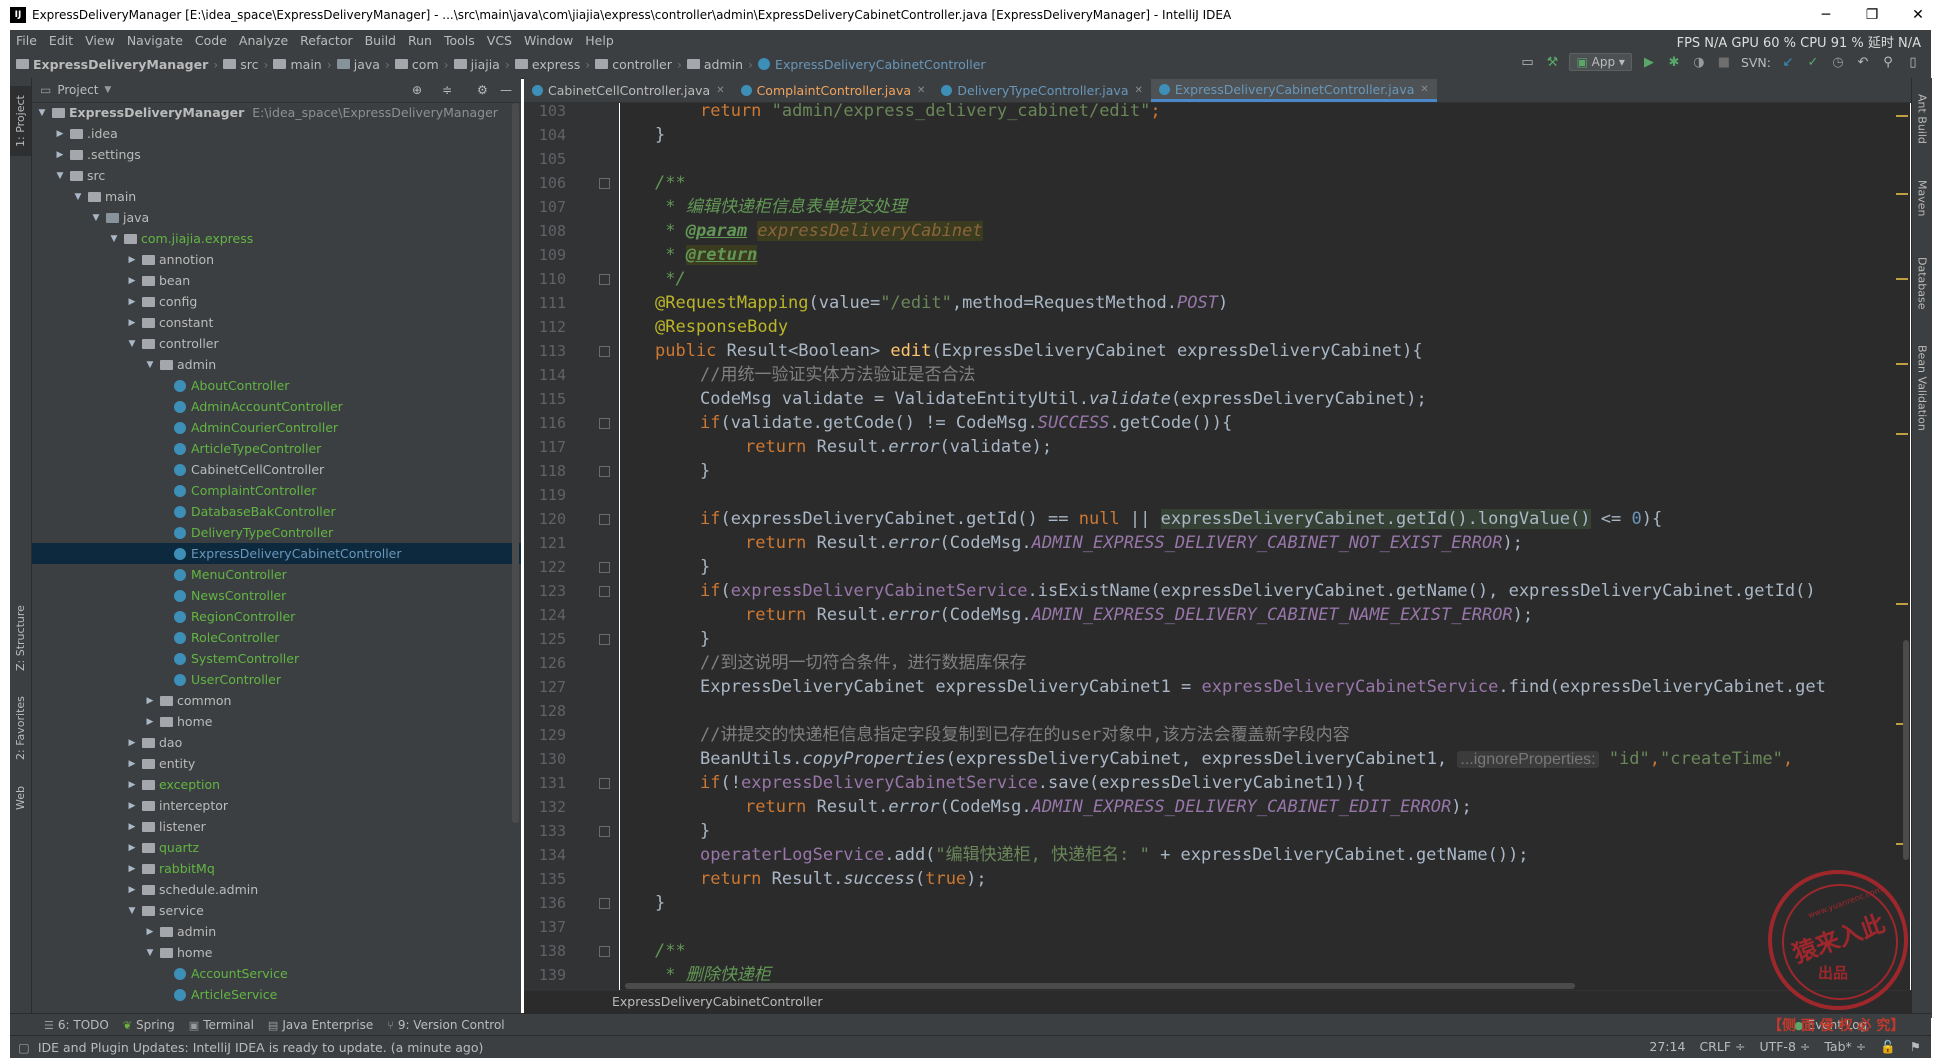 The width and height of the screenshot is (1941, 1061). Describe the element at coordinates (276, 196) in the screenshot. I see `tree-item: ▼ main` at that location.